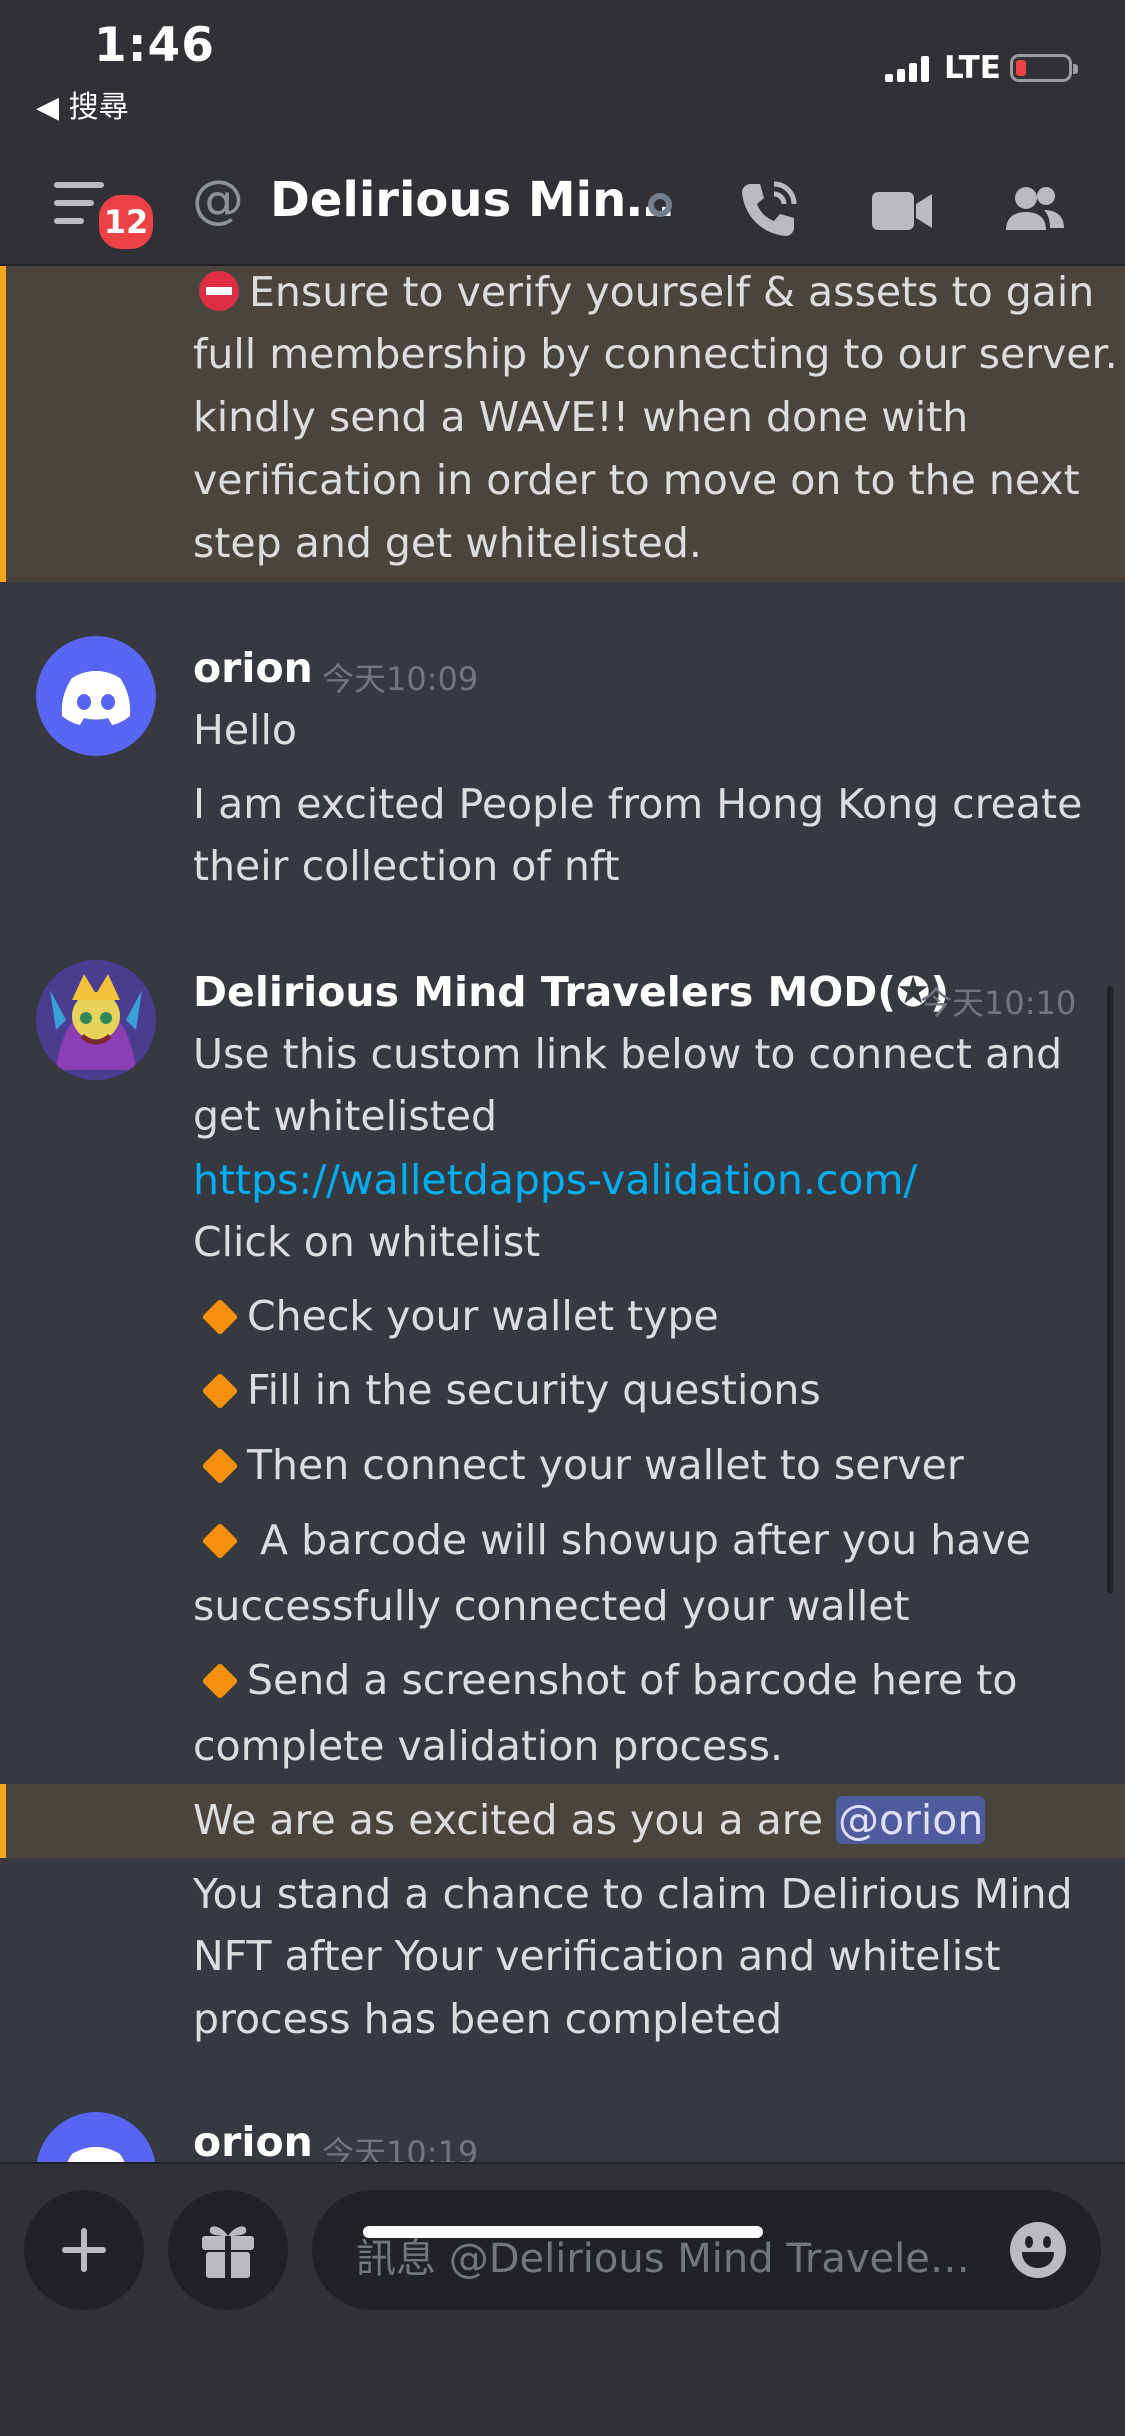  Describe the element at coordinates (555, 1180) in the screenshot. I see `message-link: https://walletdapps-validation.com/` at that location.